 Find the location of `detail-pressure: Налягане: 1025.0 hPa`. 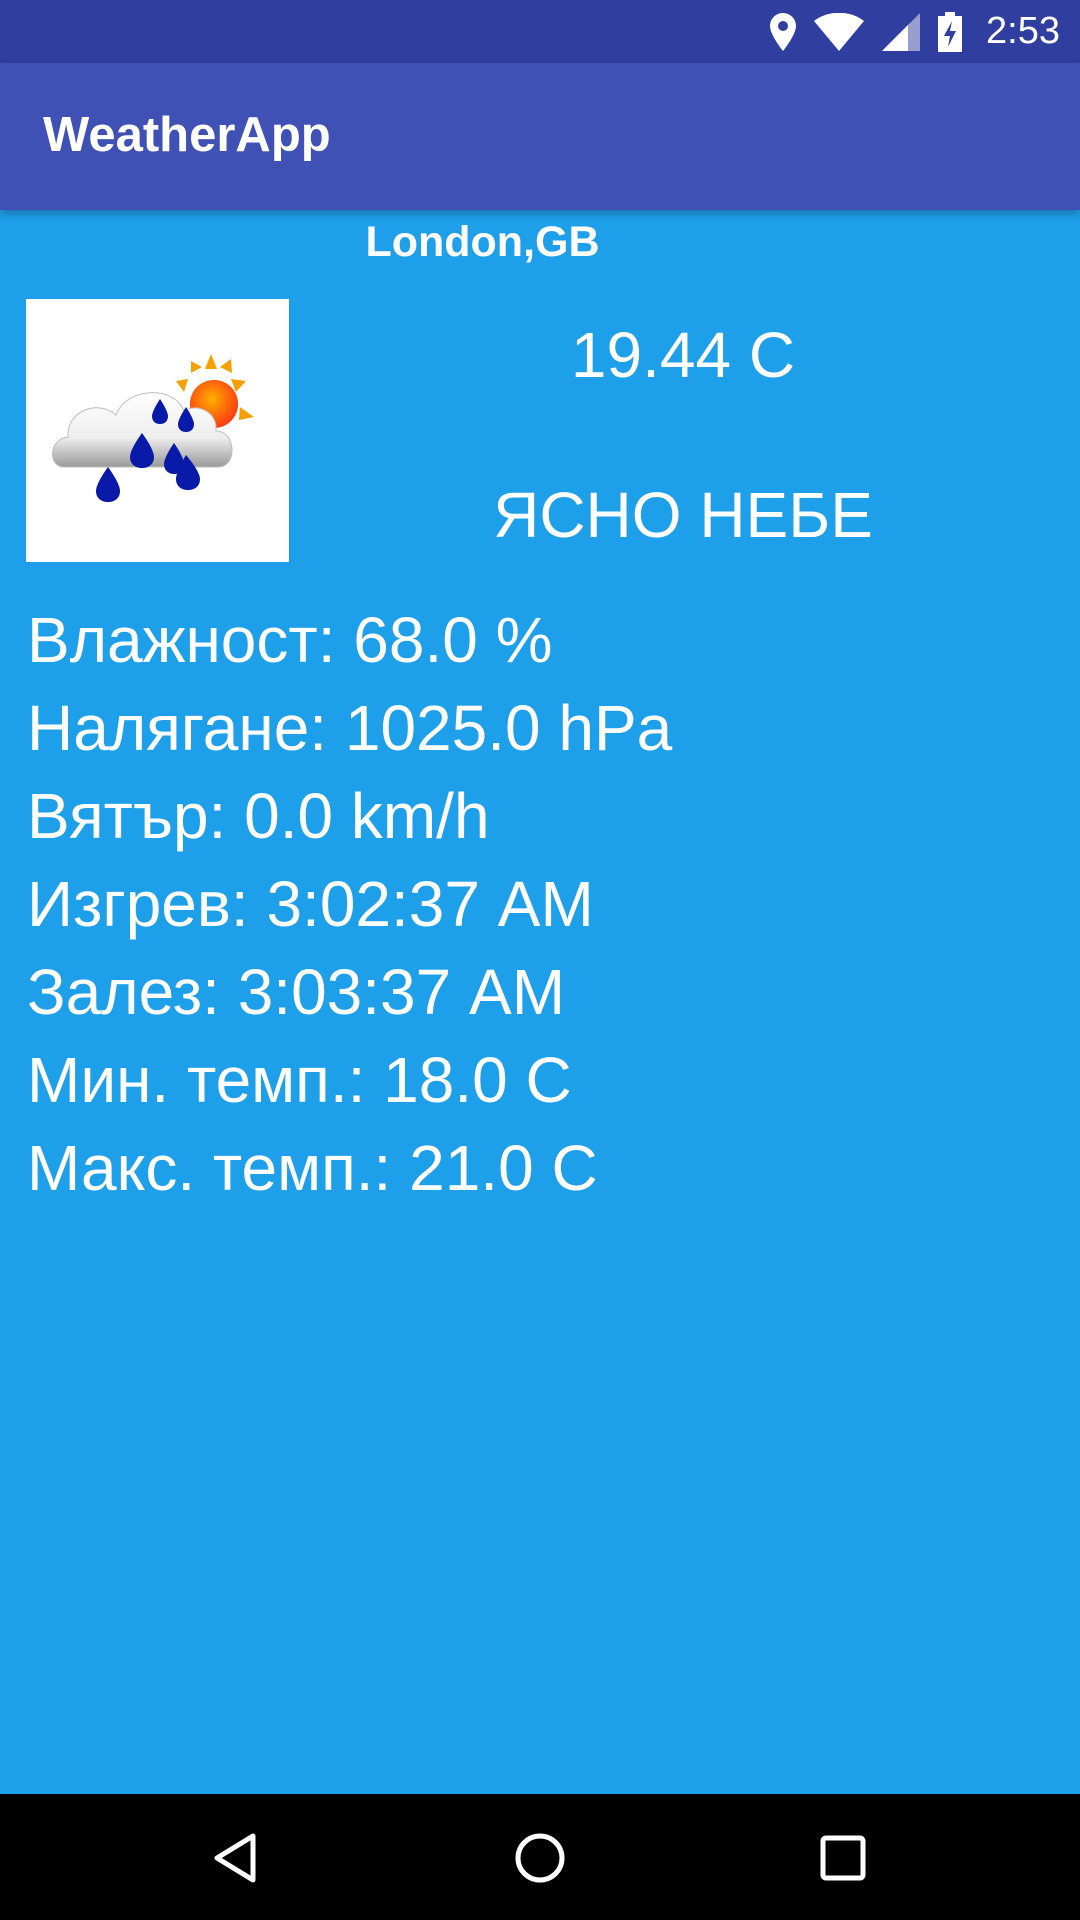

detail-pressure: Налягане: 1025.0 hPa is located at coordinates (350, 728).